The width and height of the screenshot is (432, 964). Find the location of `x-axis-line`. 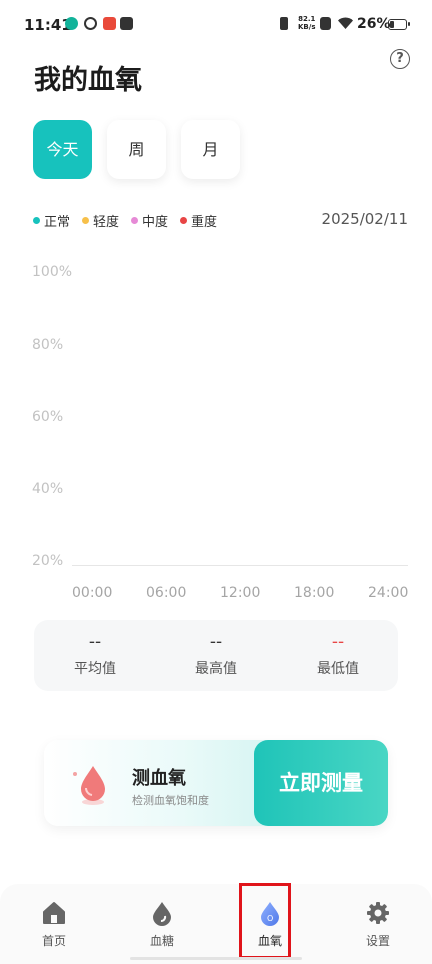

x-axis-line is located at coordinates (240, 565).